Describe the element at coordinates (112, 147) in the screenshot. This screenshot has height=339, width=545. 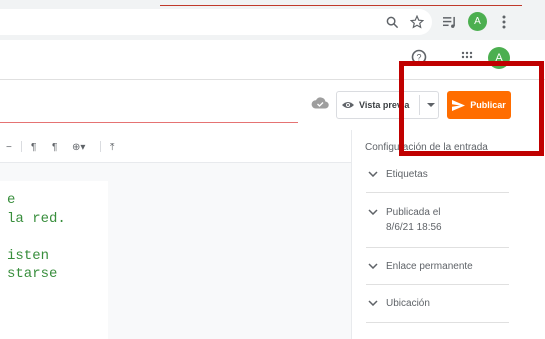
I see `clear-formatting-icon: ⤒` at that location.